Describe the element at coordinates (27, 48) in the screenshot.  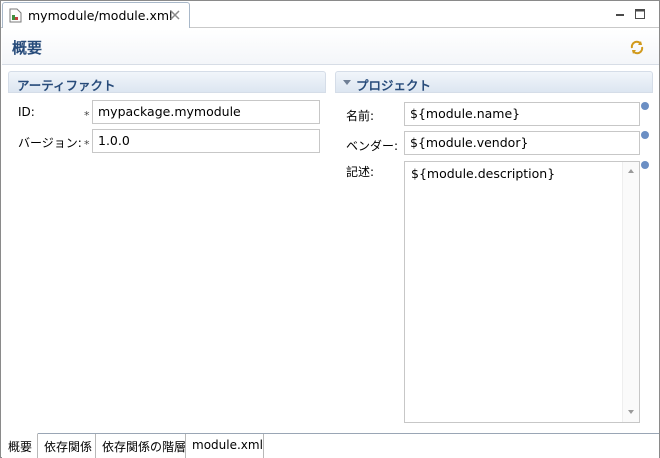
I see `page-title: 概要` at that location.